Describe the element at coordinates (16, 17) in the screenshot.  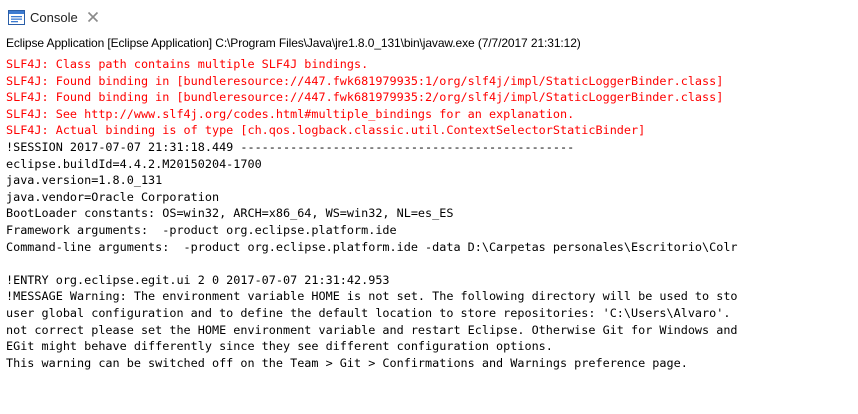
I see `console-icon` at that location.